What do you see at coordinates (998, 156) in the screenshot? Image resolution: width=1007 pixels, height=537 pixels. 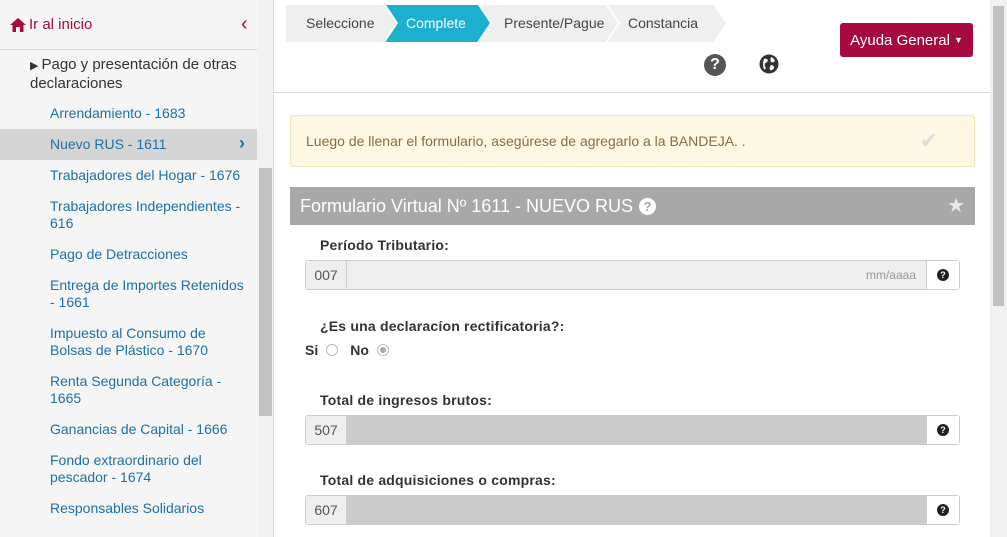 I see `page-scrollbar-thumb` at bounding box center [998, 156].